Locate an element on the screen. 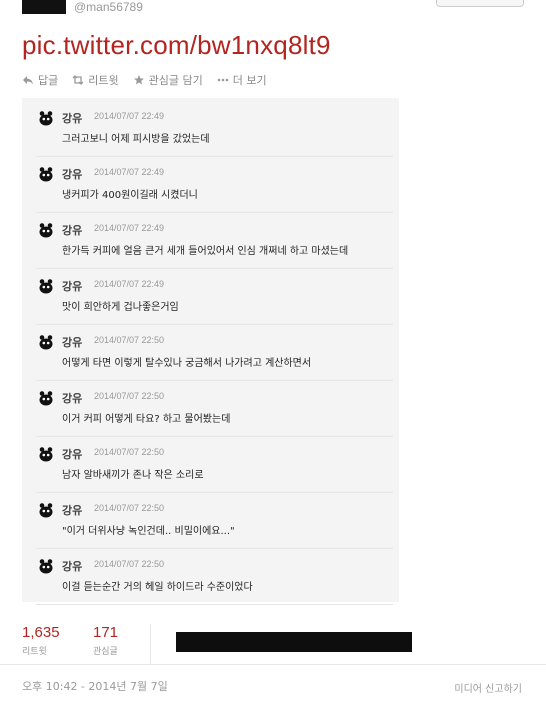 Image resolution: width=546 pixels, height=728 pixels. chat-message-text: "이거 더위사냥 녹인건데.. 비밀이에요..." is located at coordinates (148, 531).